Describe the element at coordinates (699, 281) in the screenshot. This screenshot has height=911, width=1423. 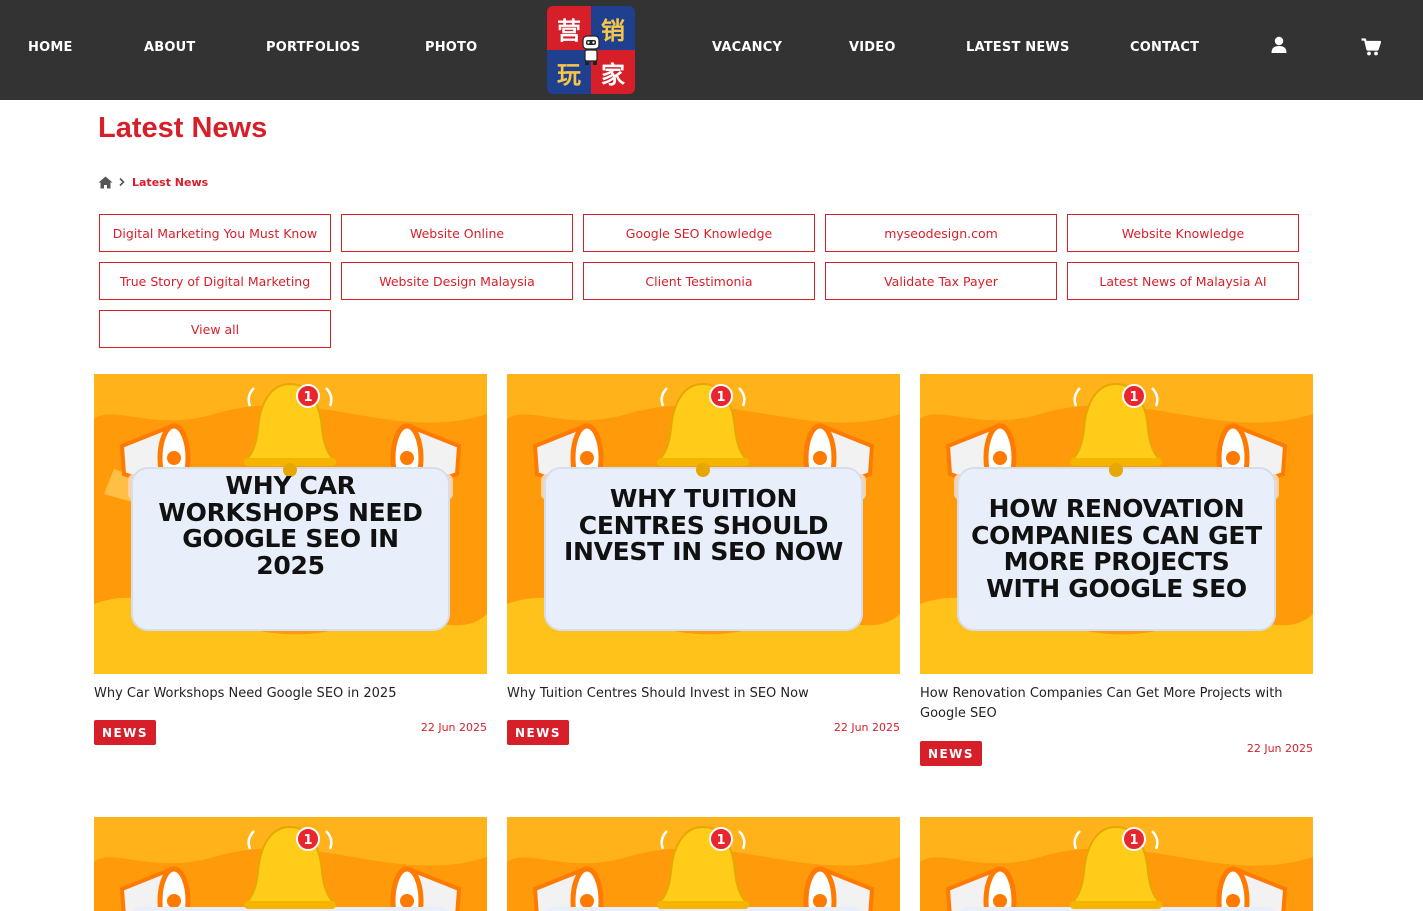
I see `category-client-testimonia: Client Testimonia` at that location.